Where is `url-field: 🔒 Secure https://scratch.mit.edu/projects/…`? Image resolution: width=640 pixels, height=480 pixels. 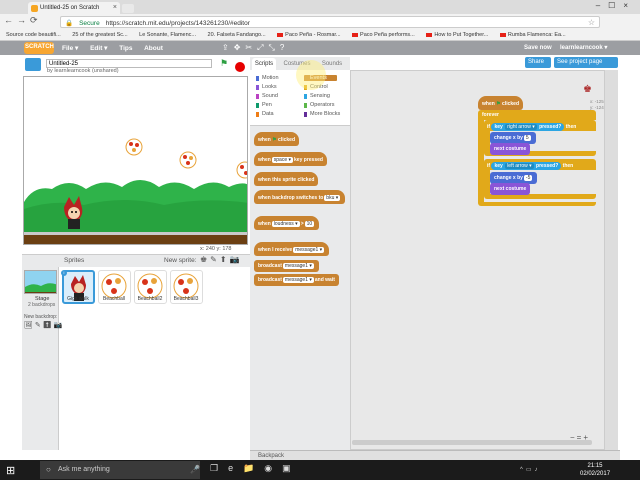
url-field: 🔒 Secure https://scratch.mit.edu/projects/… is located at coordinates (330, 22).